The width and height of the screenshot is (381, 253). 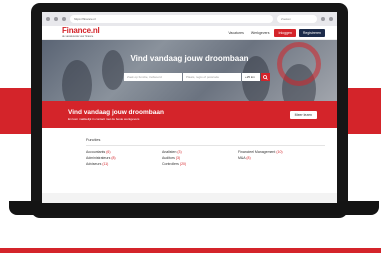 I want to click on nav-vacatures: Vacatures, so click(x=236, y=33).